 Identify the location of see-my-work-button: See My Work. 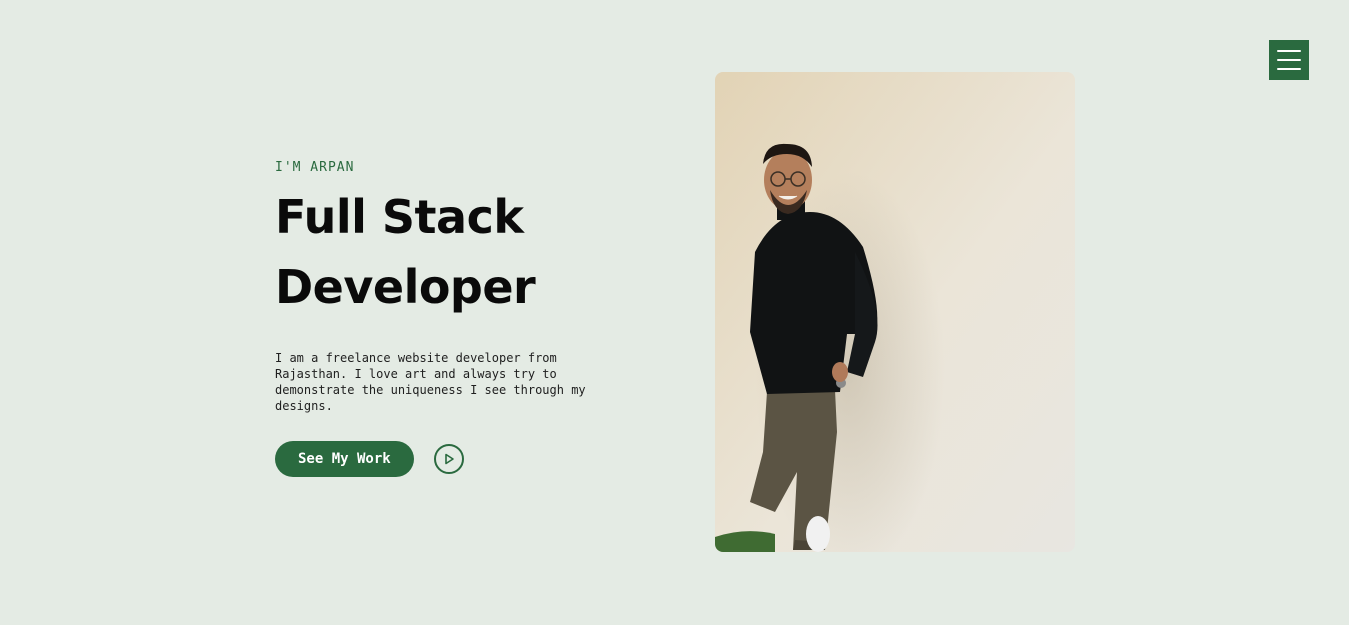
(344, 459).